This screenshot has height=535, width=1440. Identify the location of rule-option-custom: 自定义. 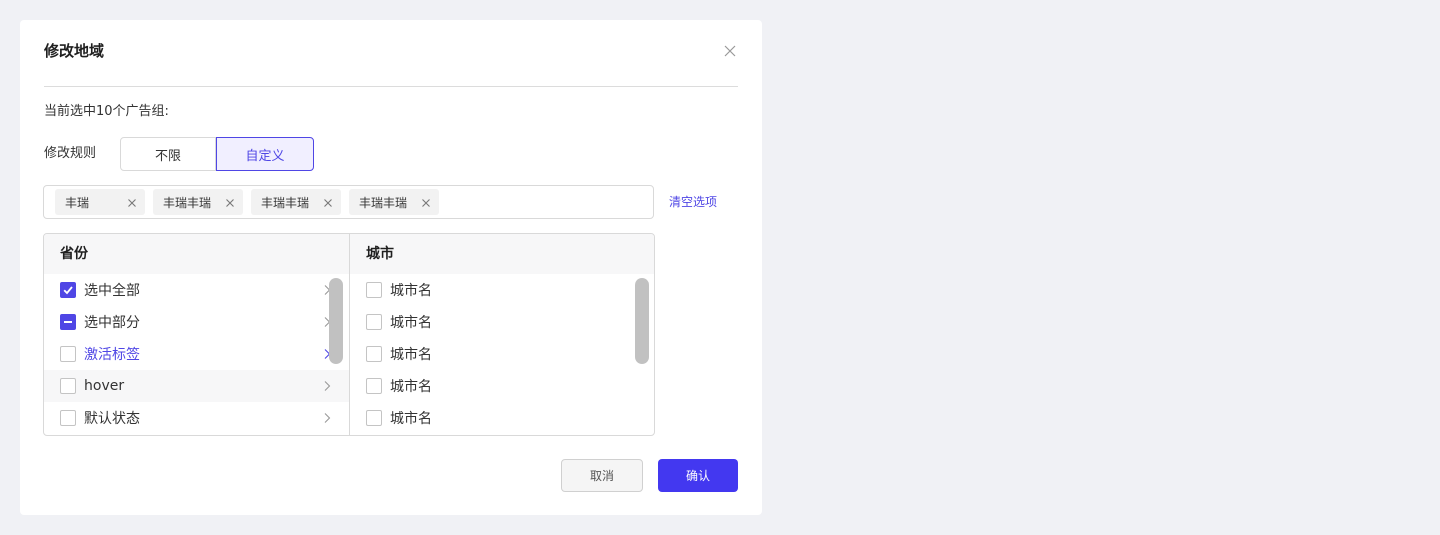
(265, 154).